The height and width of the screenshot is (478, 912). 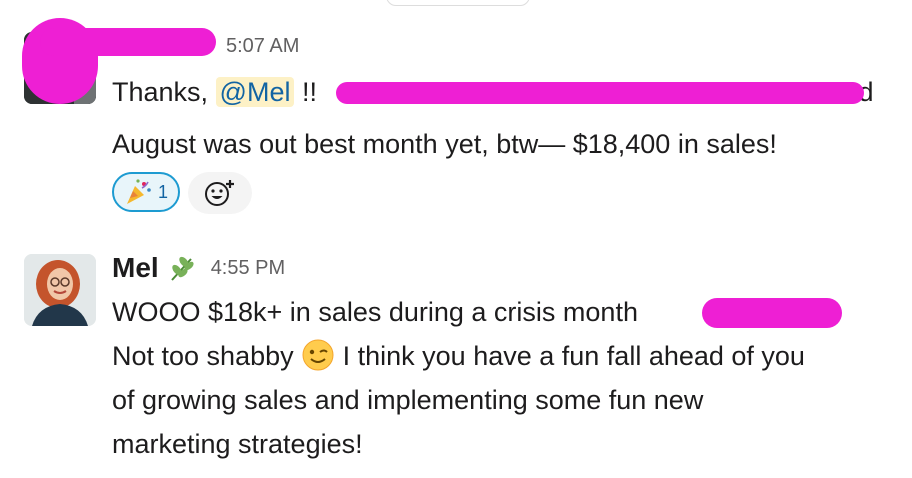 I want to click on message-header: Mel 4:55 PM, so click(x=198, y=268).